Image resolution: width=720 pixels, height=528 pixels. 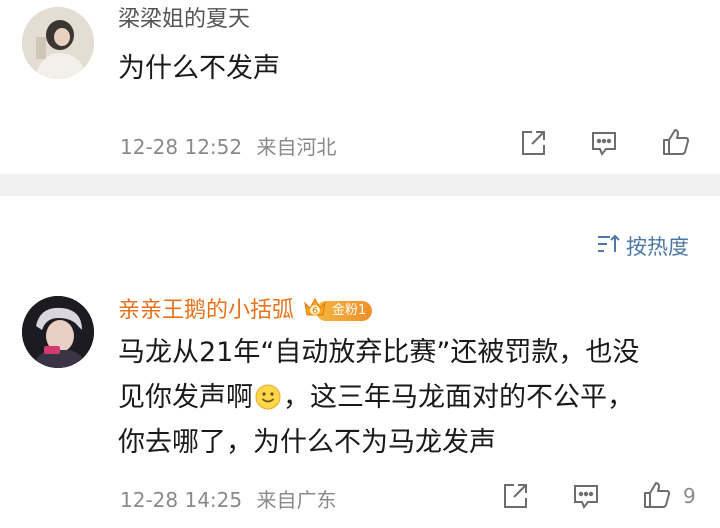 I want to click on crown-badge-icon: 6, so click(x=315, y=311).